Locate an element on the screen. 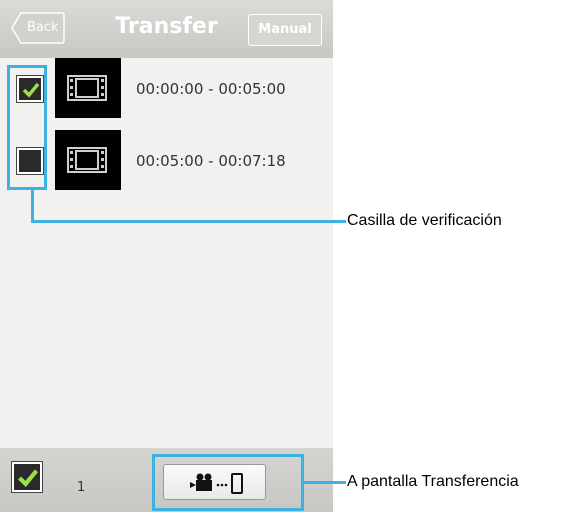  checkbox-highlight is located at coordinates (27, 127).